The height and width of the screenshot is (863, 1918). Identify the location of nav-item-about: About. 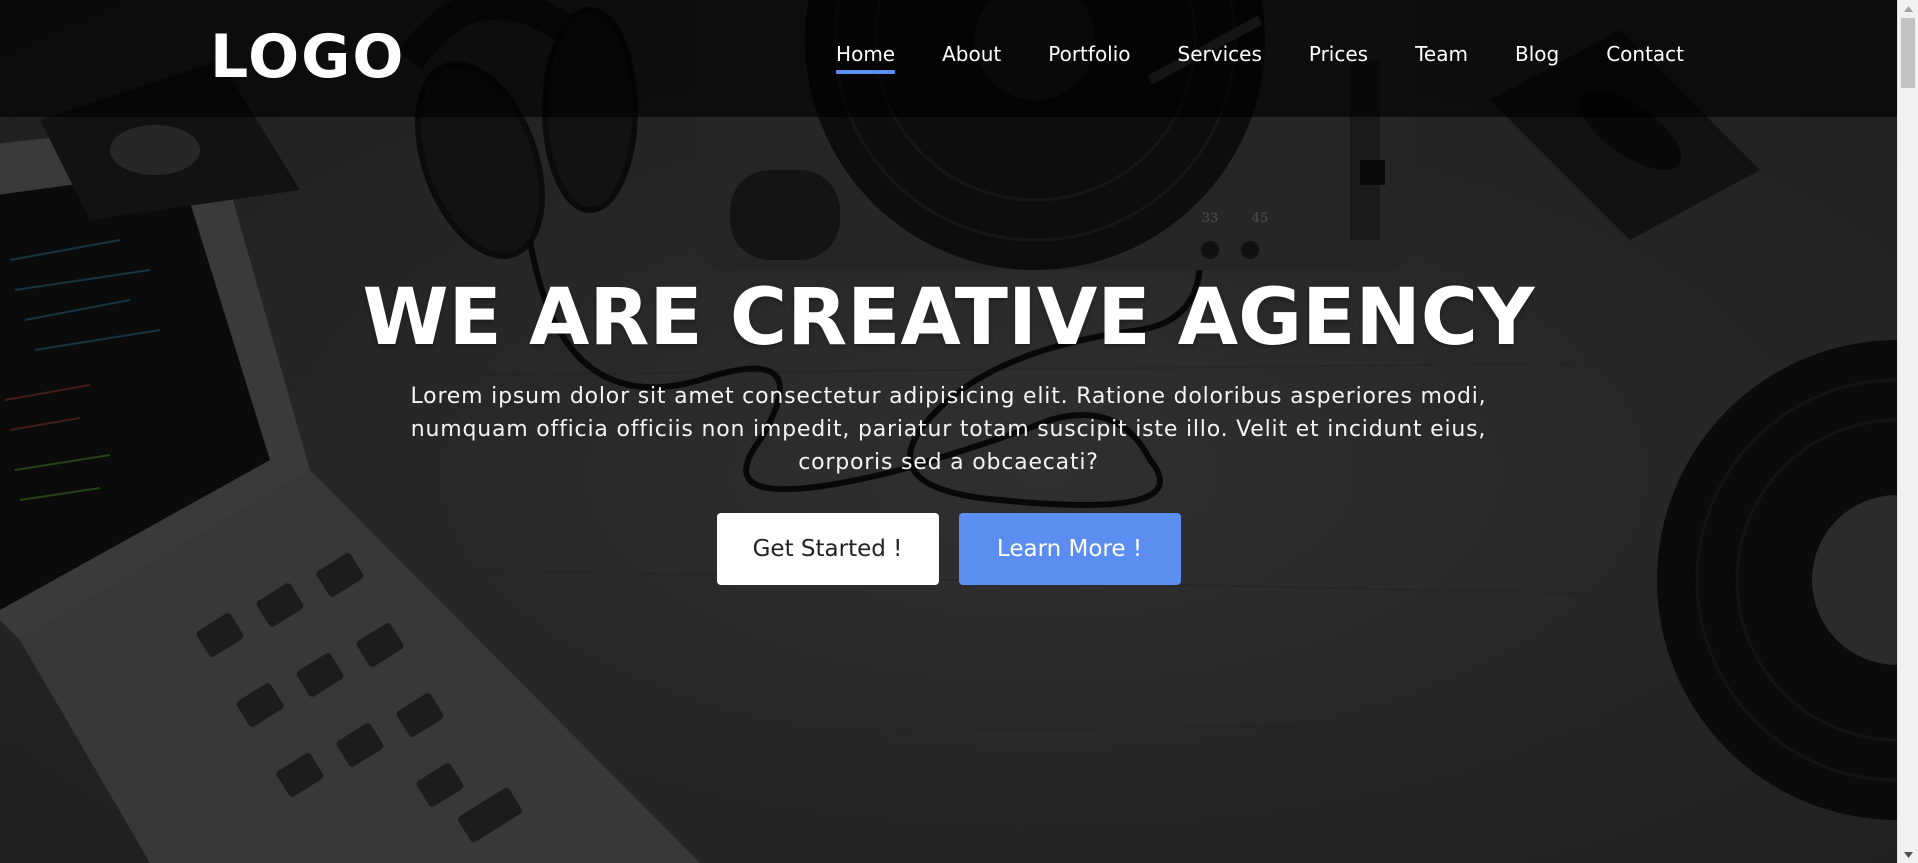
(971, 54).